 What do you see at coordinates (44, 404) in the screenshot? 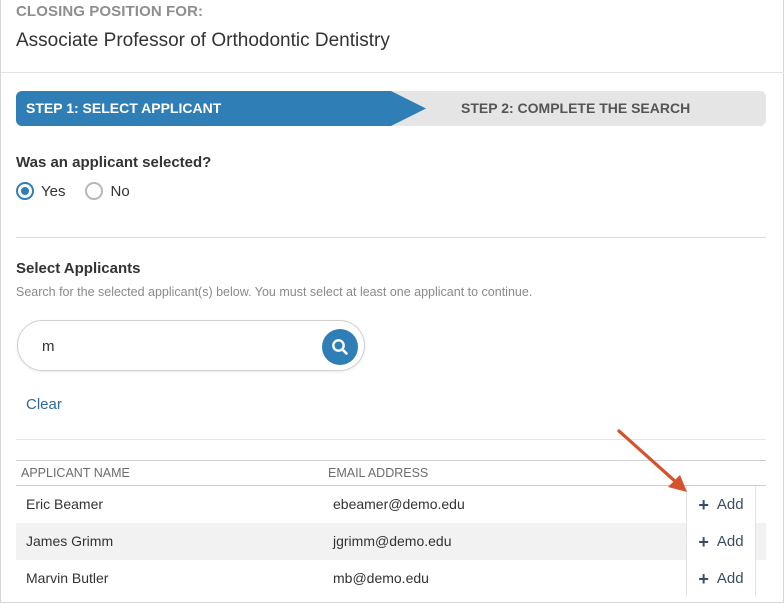
I see `clear-link: Clear` at bounding box center [44, 404].